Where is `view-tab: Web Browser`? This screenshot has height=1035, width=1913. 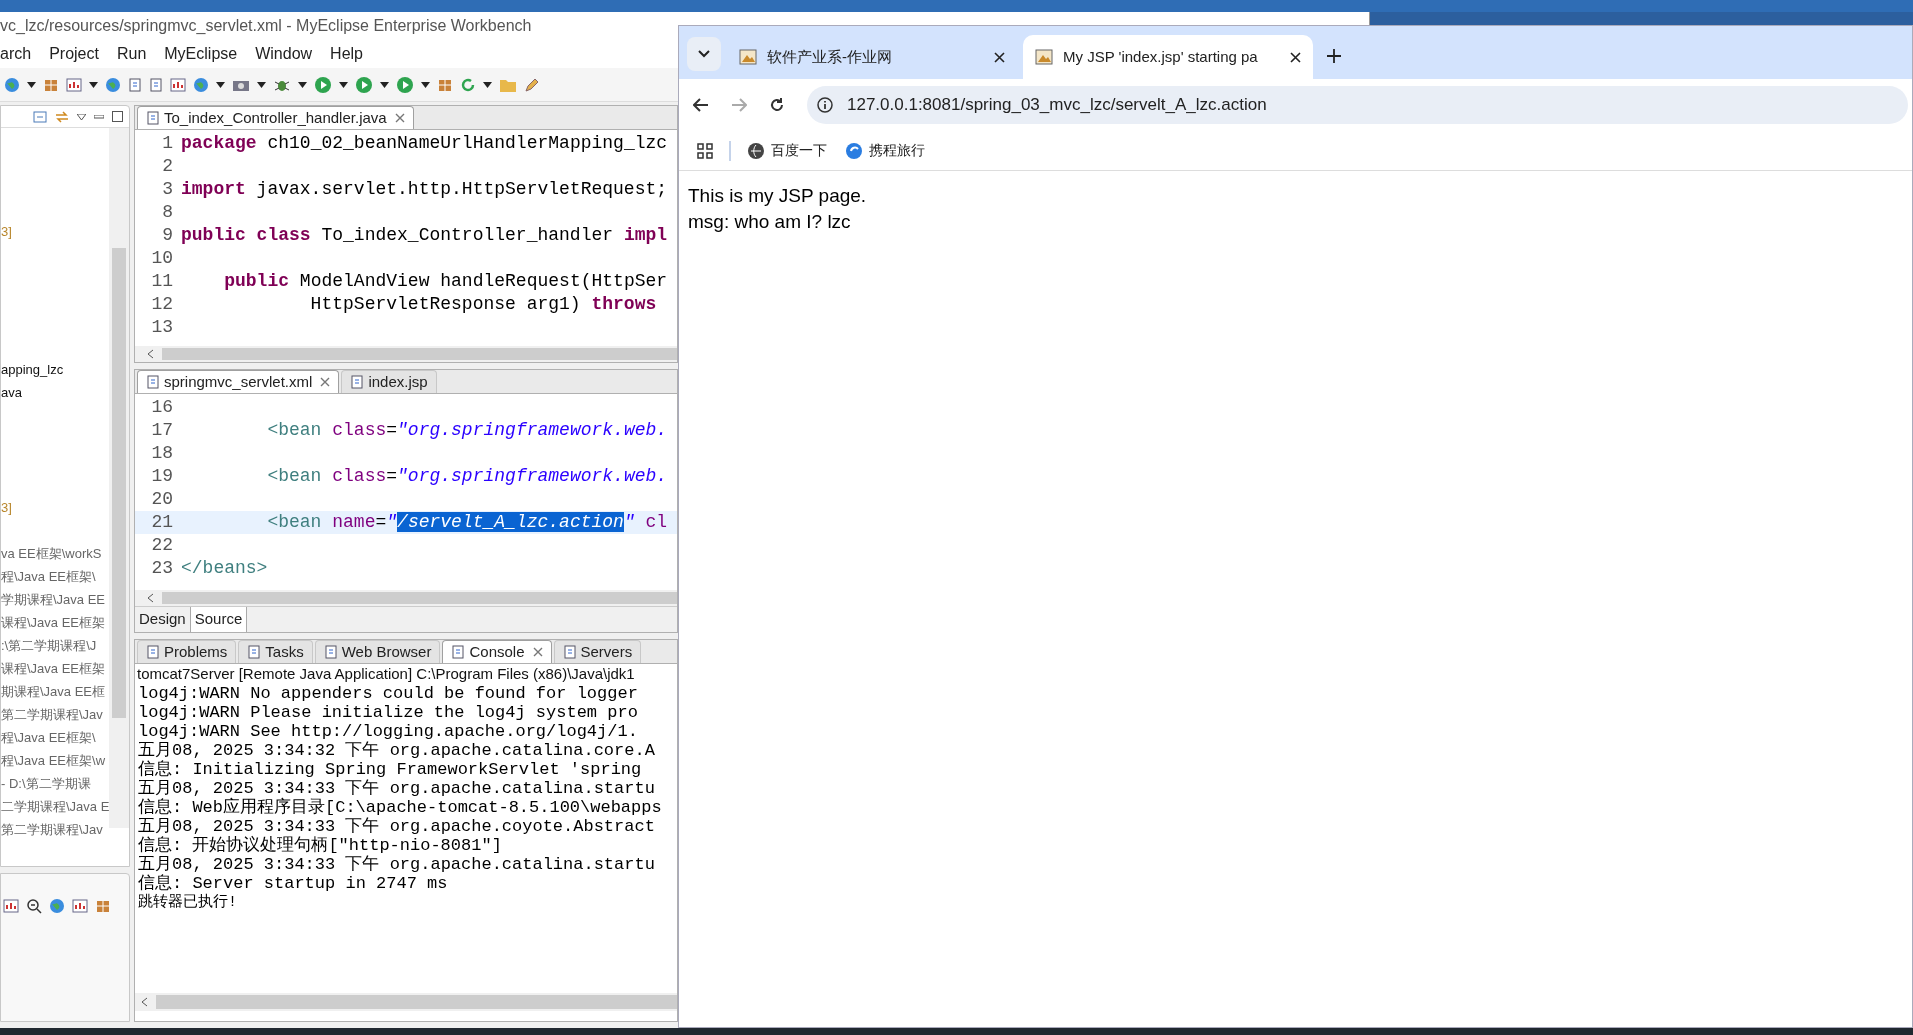 view-tab: Web Browser is located at coordinates (377, 651).